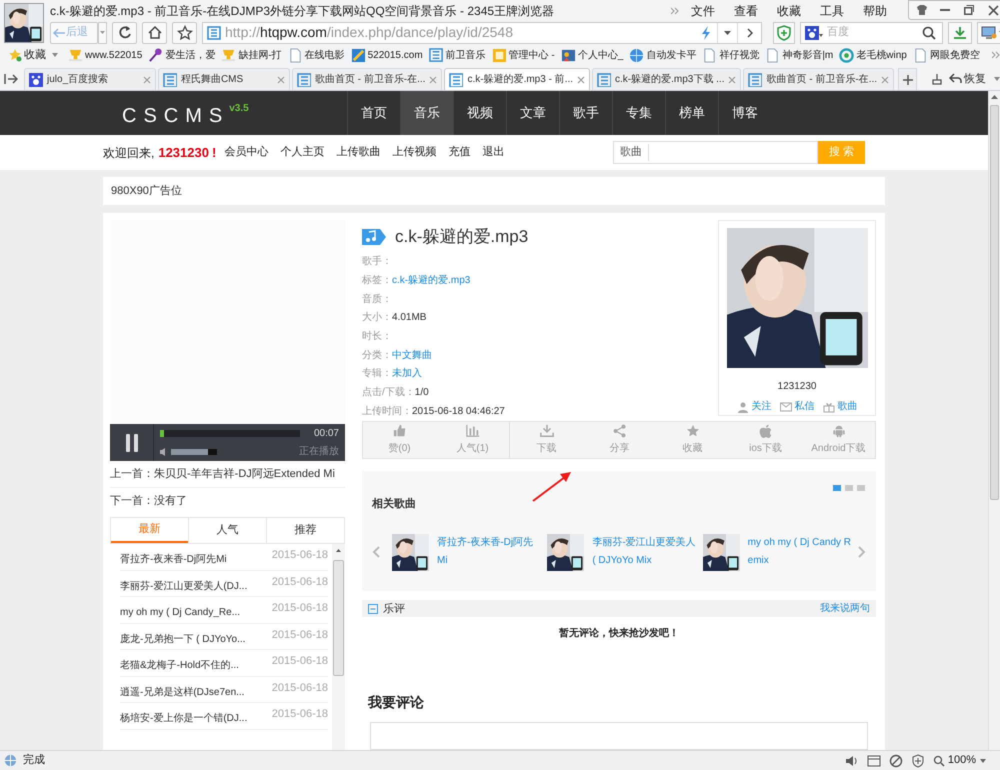 Image resolution: width=1000 pixels, height=770 pixels. I want to click on username: 1231230, so click(183, 153).